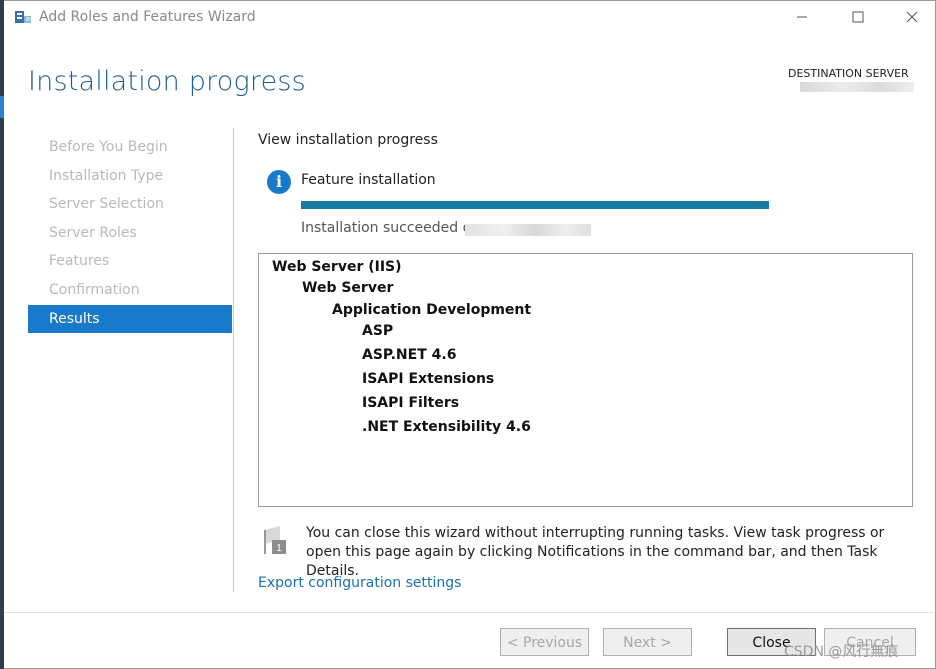  I want to click on nav-item-before-you-begin: Before You Begin, so click(130, 147).